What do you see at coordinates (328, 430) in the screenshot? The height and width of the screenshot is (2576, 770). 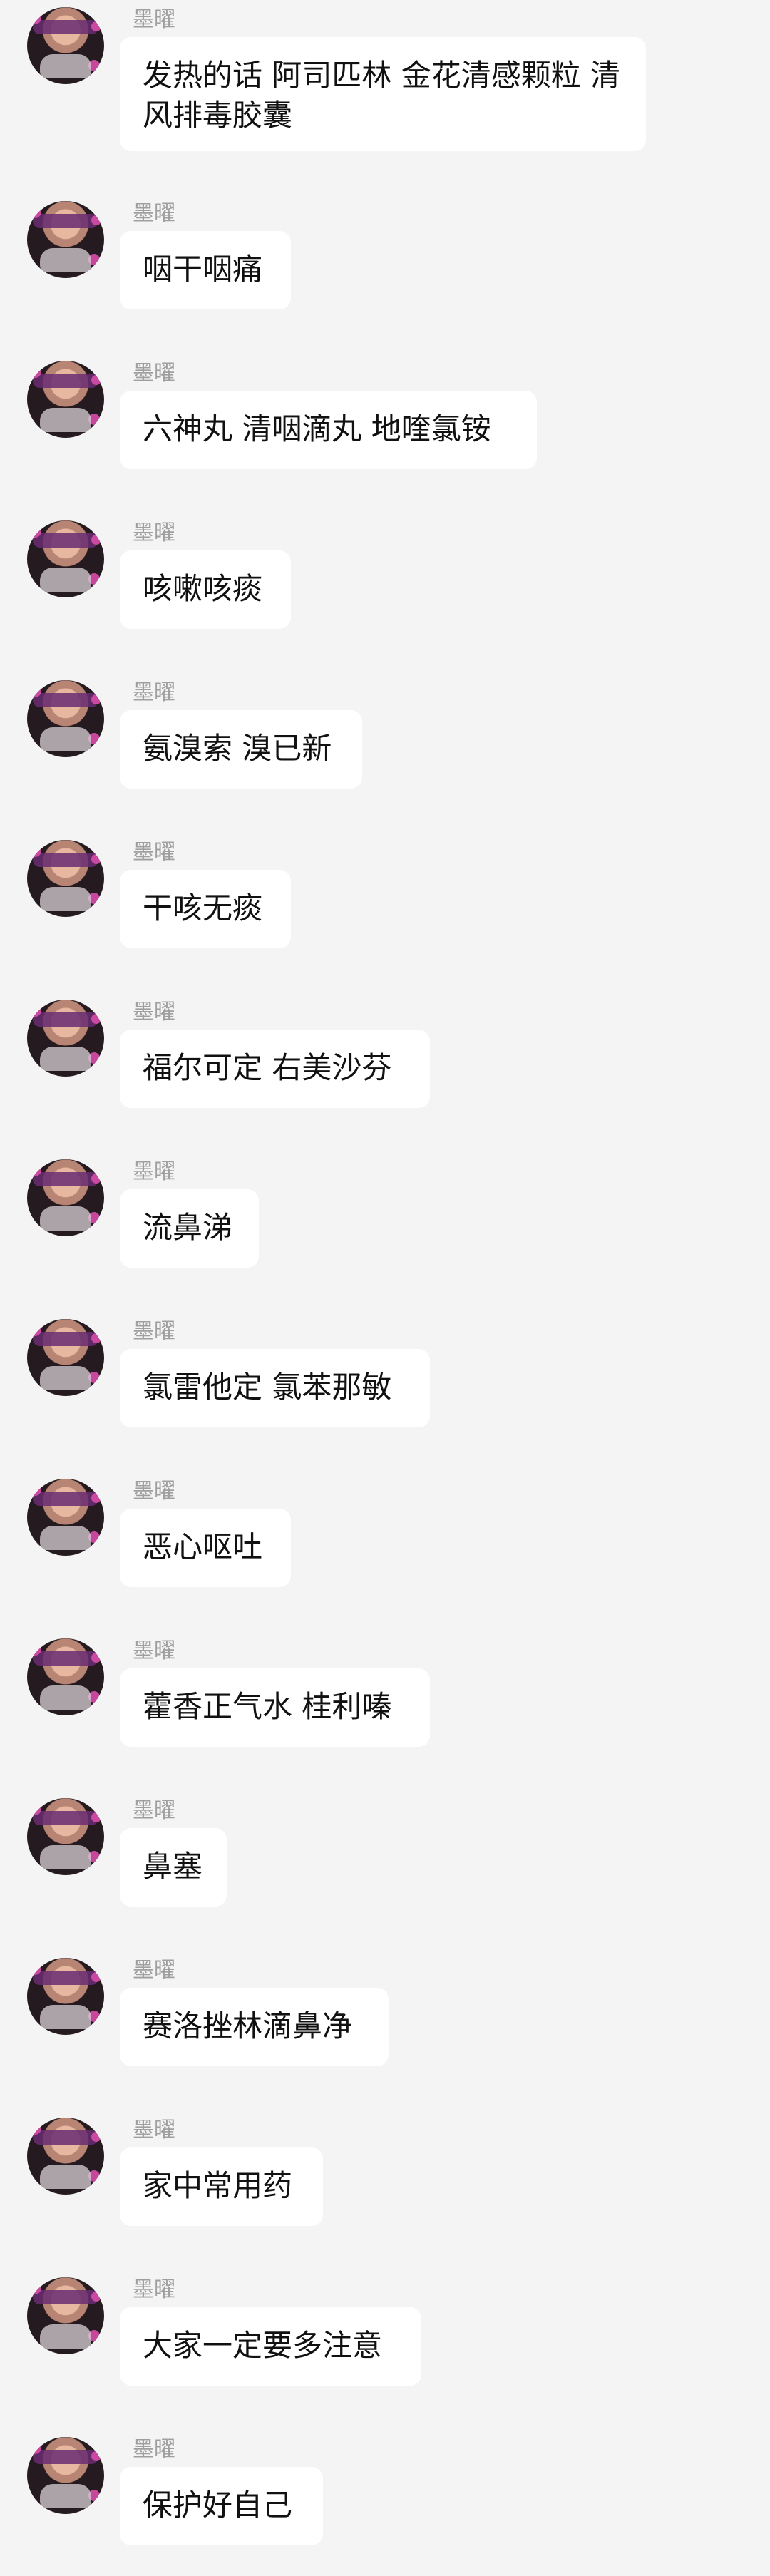 I see `message-bubble: 六神丸 清咽滴丸 地喹氯铵` at bounding box center [328, 430].